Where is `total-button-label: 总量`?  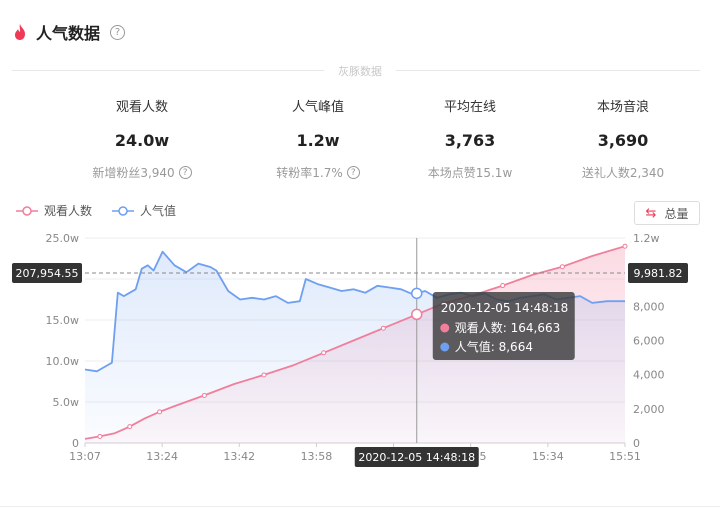
total-button-label: 总量 is located at coordinates (676, 213).